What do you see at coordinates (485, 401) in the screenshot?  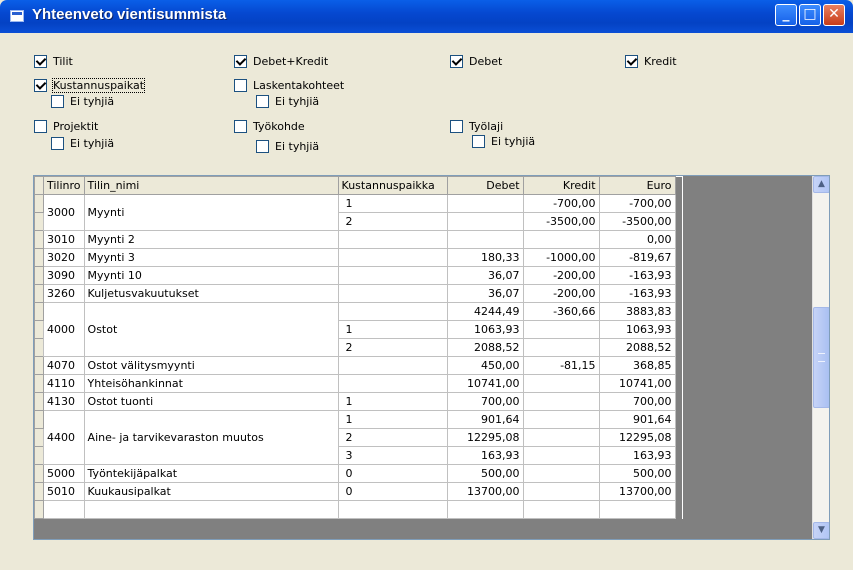 I see `cell-debet: 700,00` at bounding box center [485, 401].